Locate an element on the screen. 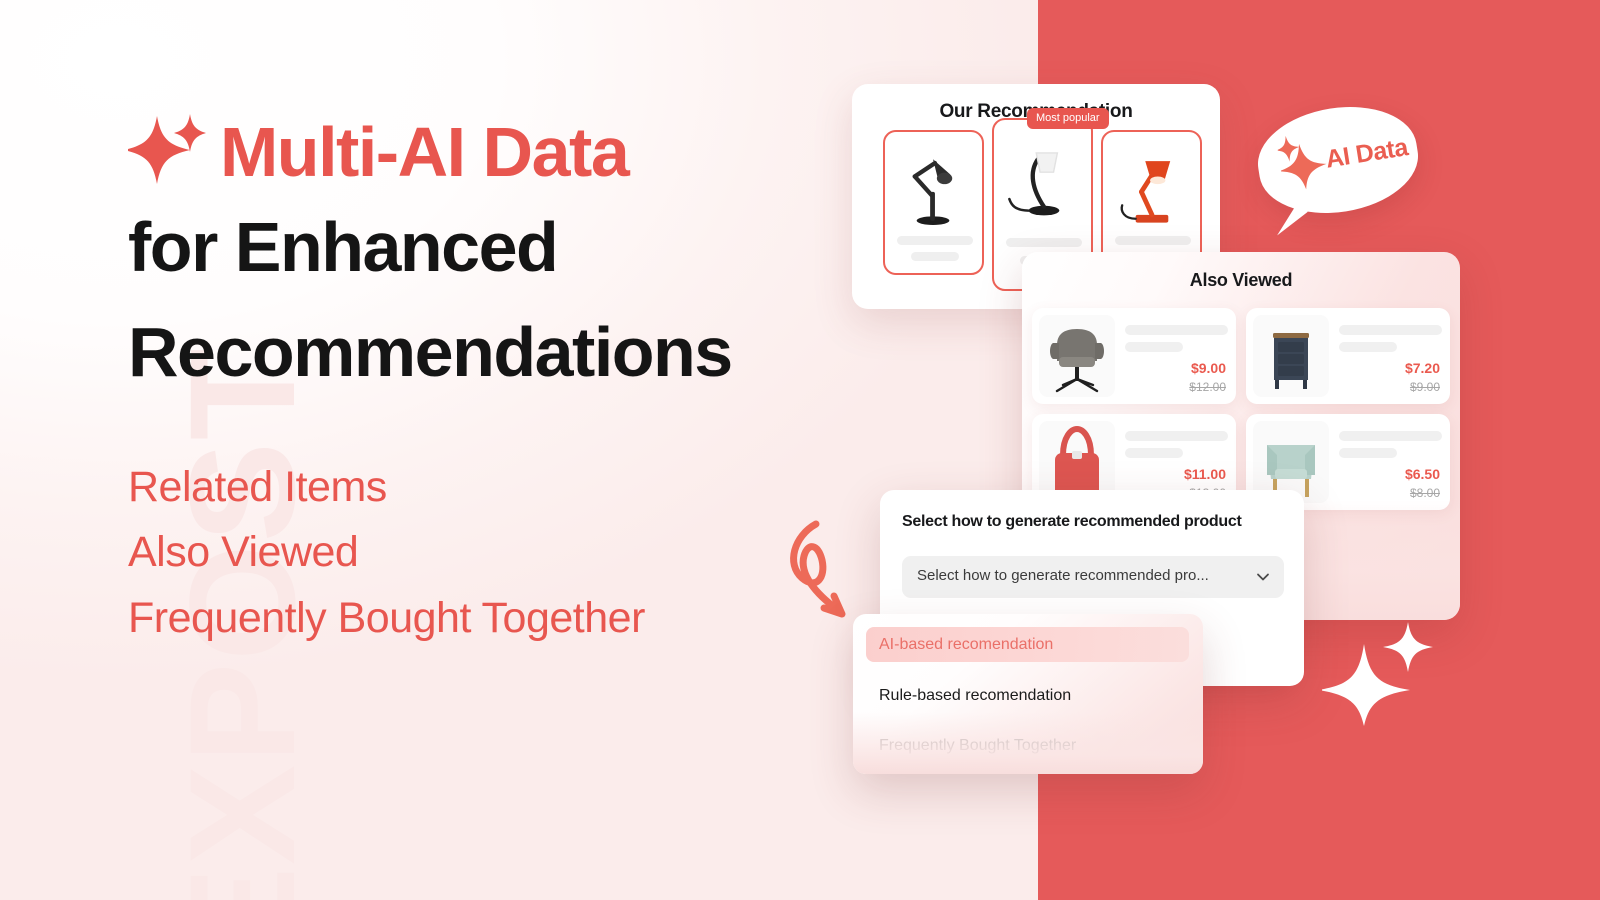 This screenshot has height=900, width=1600. dropdown-option-frequently-bought-together: Frequently Bought Together is located at coordinates (1027, 745).